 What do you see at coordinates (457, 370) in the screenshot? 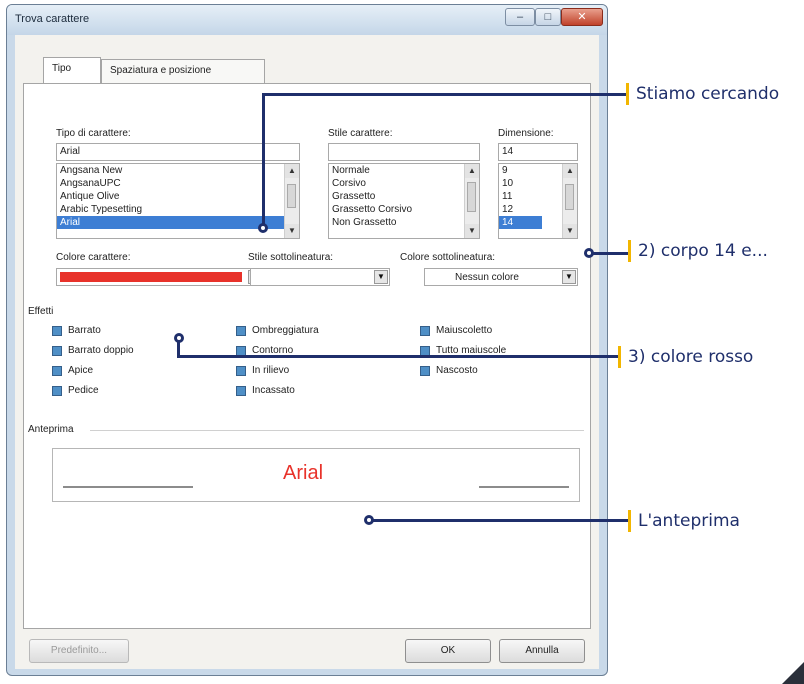
I see `checkbox-label: Nascosto` at bounding box center [457, 370].